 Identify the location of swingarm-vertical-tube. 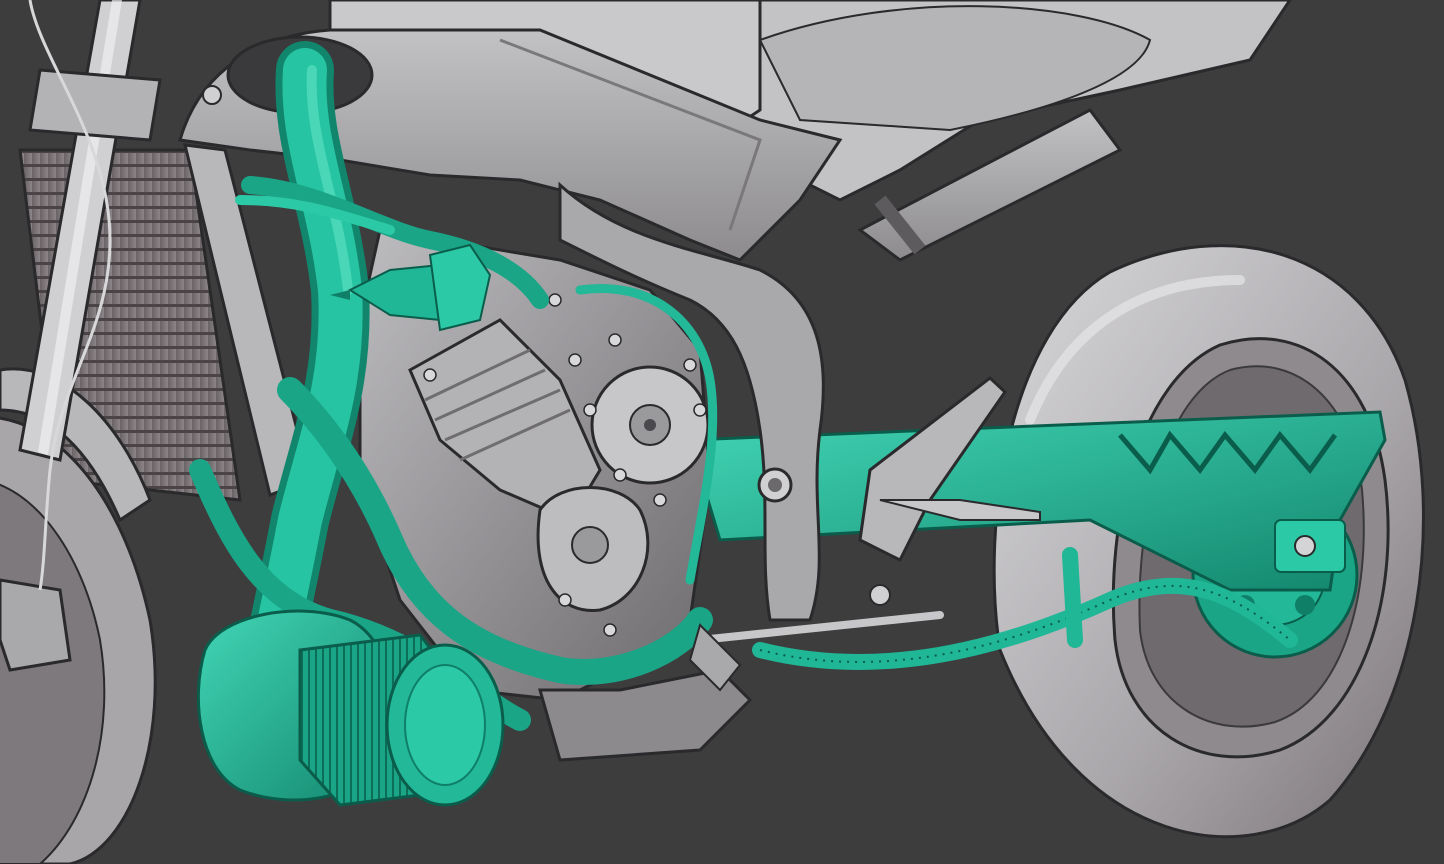
(1072, 597).